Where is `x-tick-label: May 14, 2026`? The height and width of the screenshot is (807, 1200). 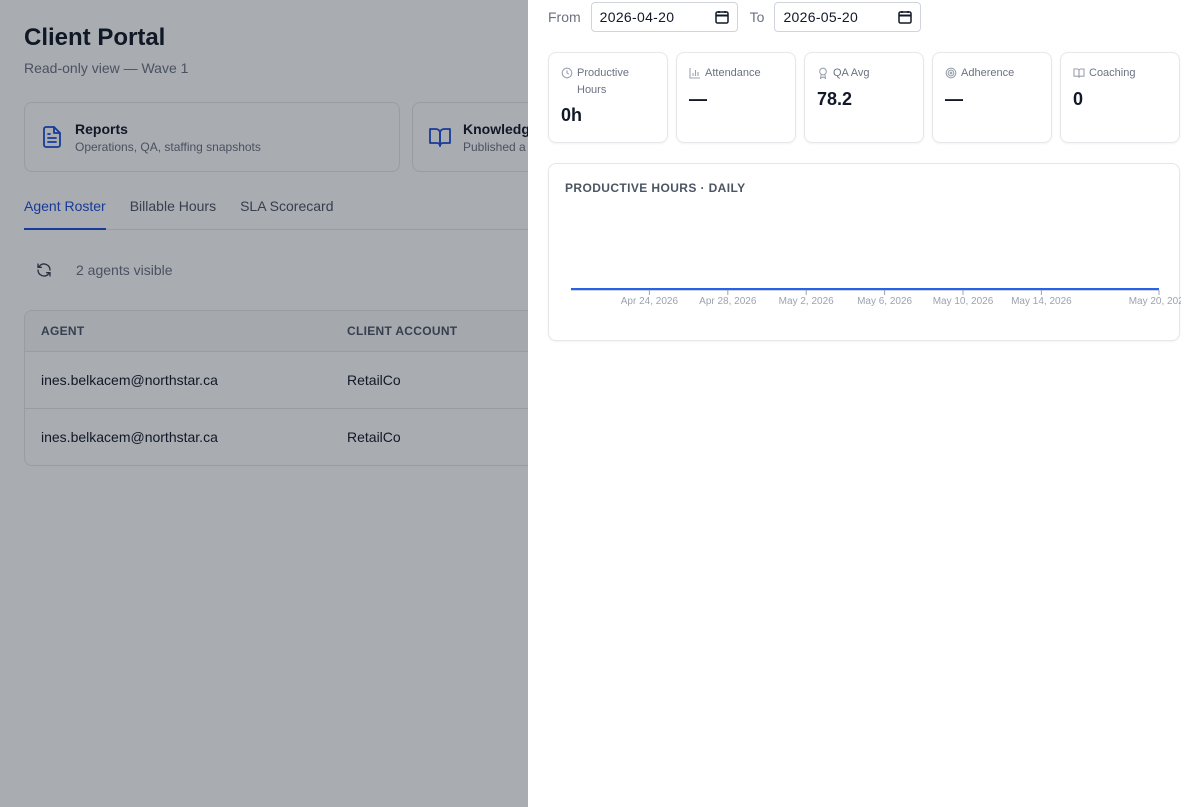 x-tick-label: May 14, 2026 is located at coordinates (1041, 301).